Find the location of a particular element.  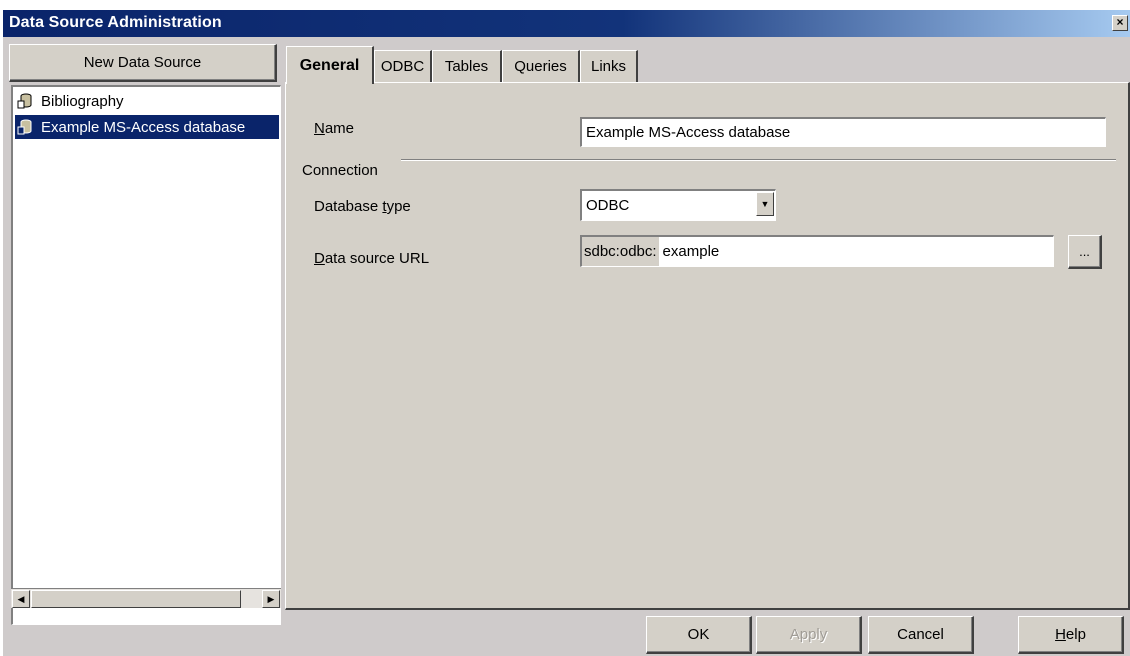

name-field-value: Example MS-Access database is located at coordinates (688, 132).